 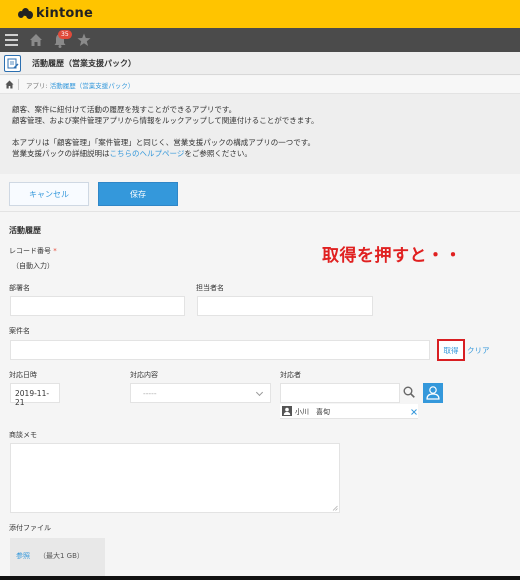 I want to click on max-size-text: （最大1 GB）, so click(x=61, y=556).